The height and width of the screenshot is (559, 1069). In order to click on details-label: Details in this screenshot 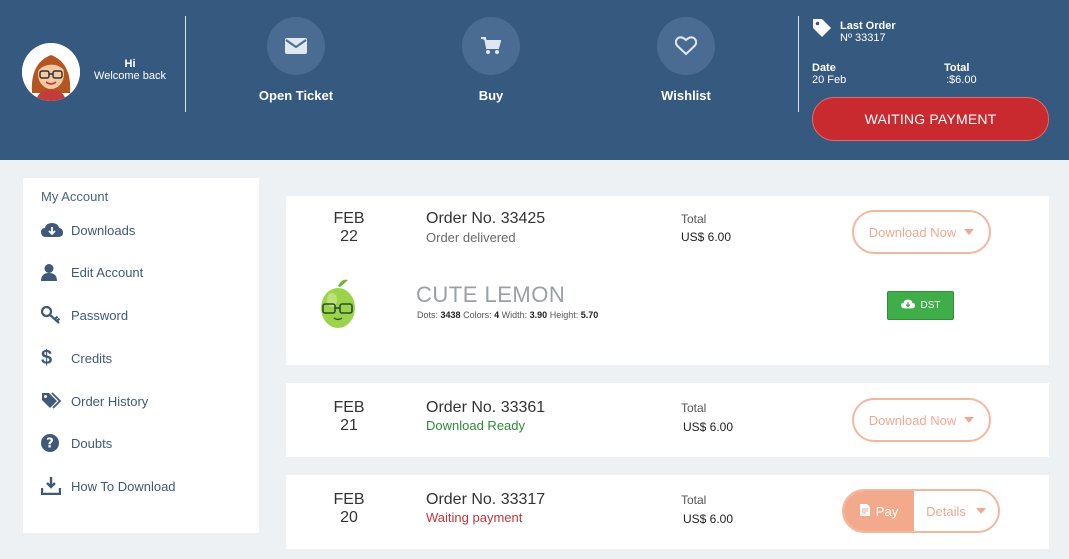, I will do `click(946, 511)`.